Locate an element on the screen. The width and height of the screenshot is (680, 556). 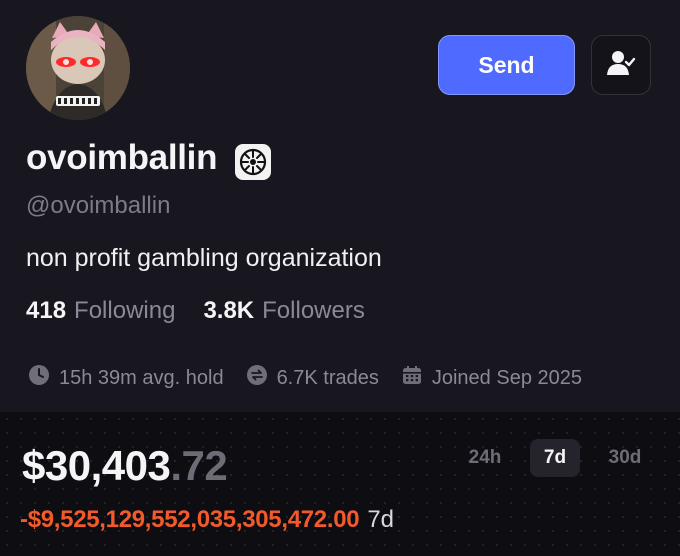
pnl-value: -$9,525,129,552,035,305,472.00 is located at coordinates (190, 519).